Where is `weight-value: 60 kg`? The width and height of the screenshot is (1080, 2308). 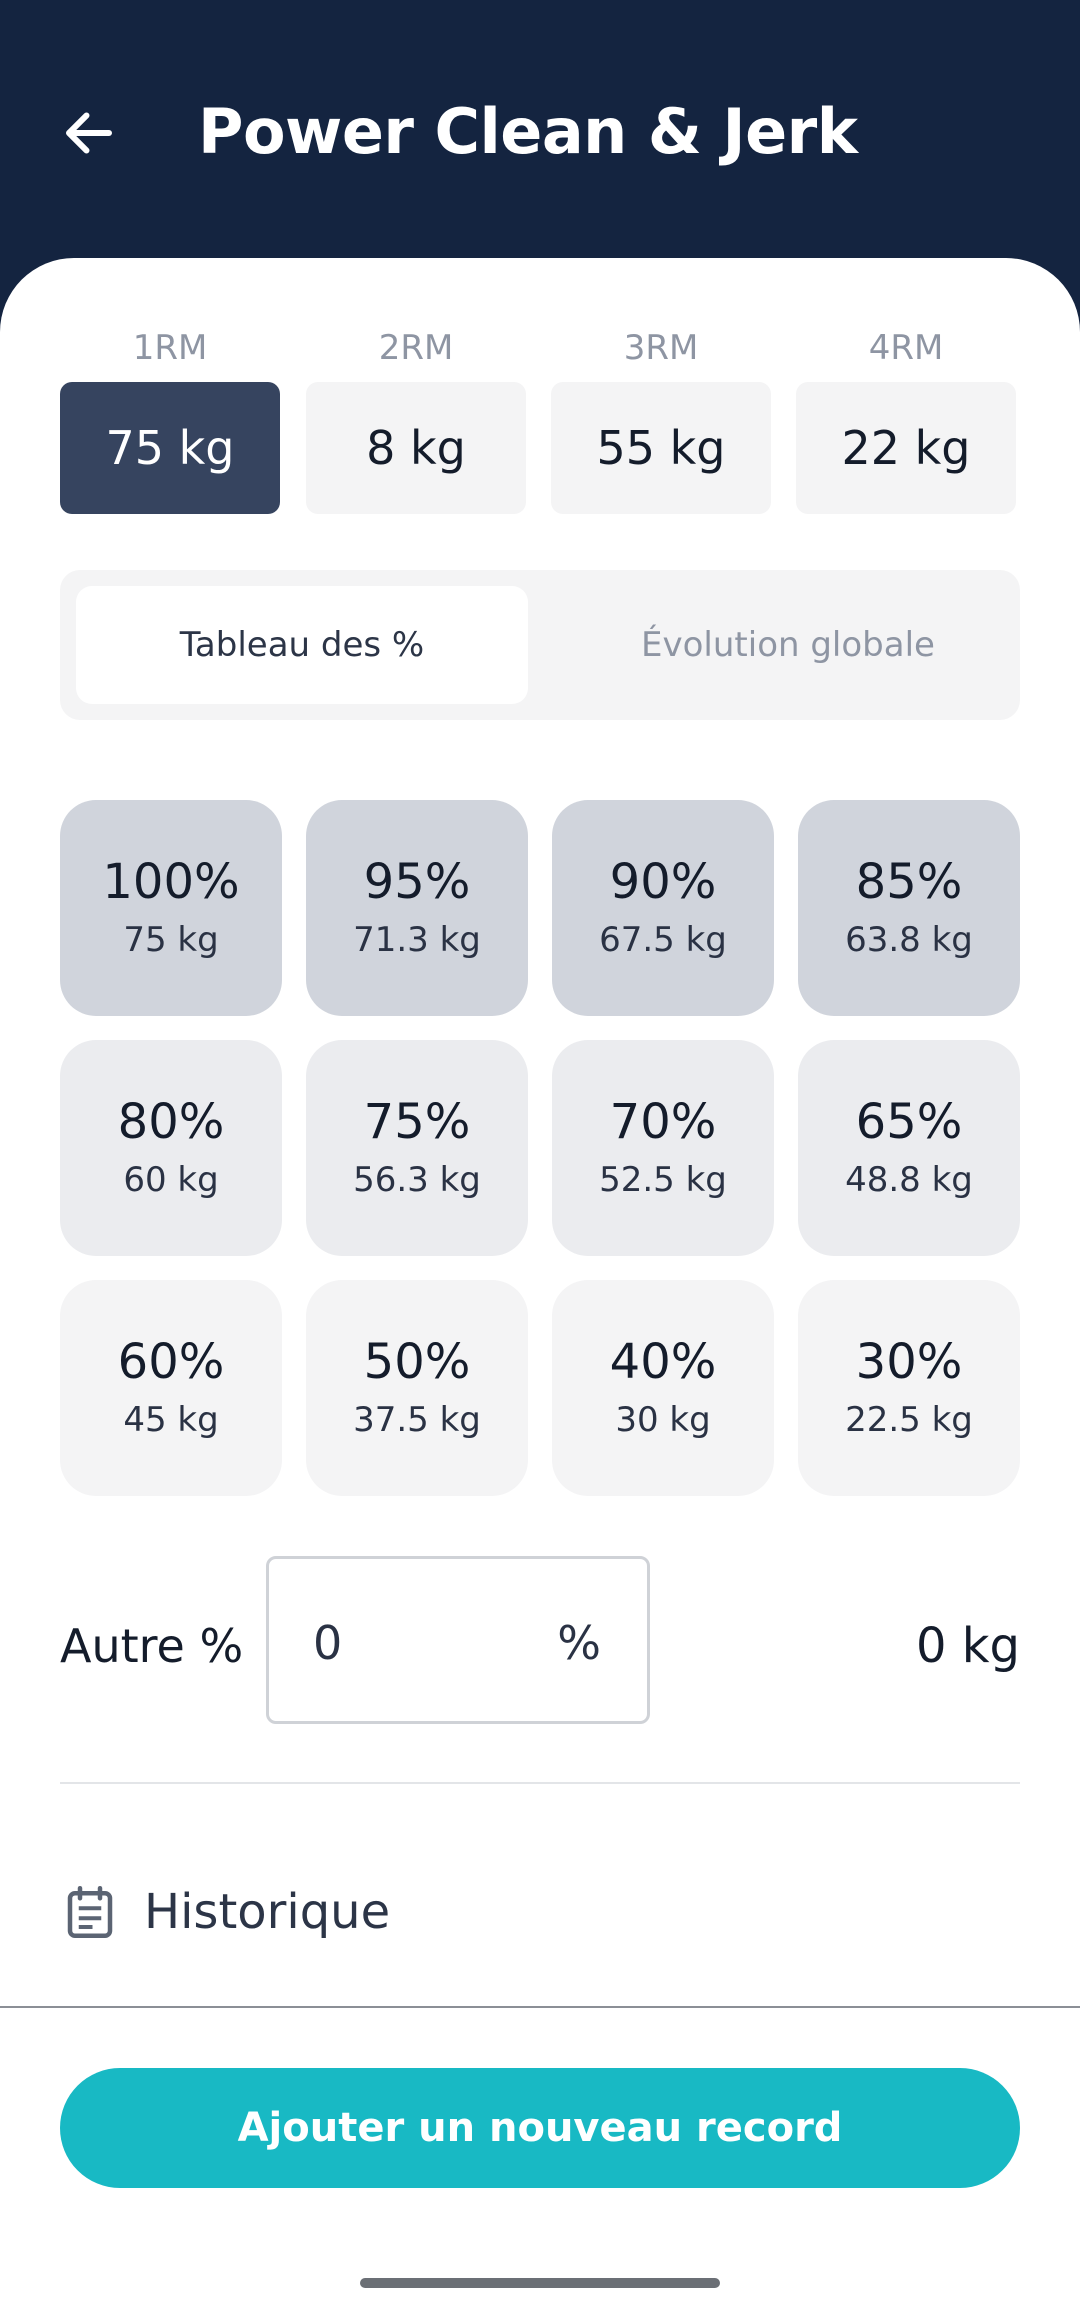
weight-value: 60 kg is located at coordinates (171, 1180).